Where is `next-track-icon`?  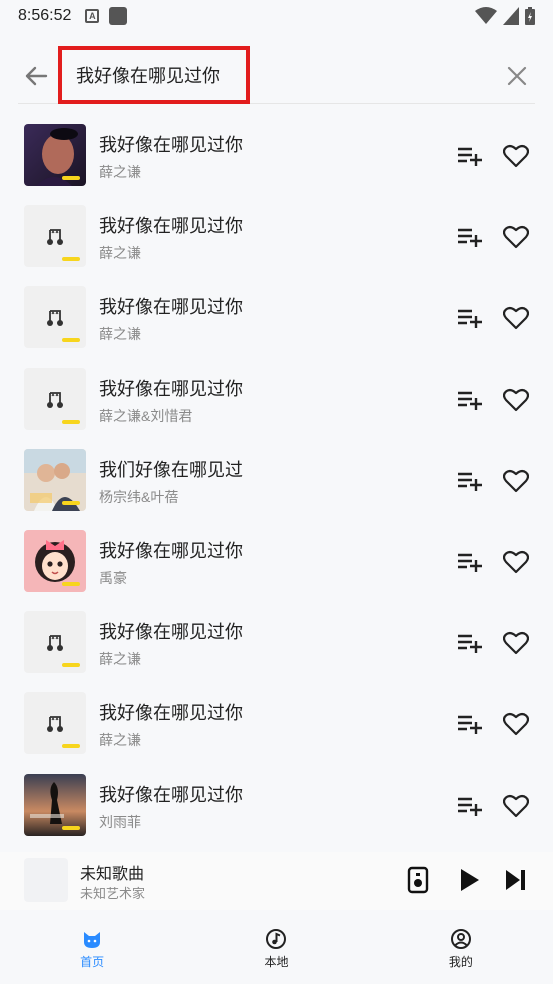 next-track-icon is located at coordinates (516, 880).